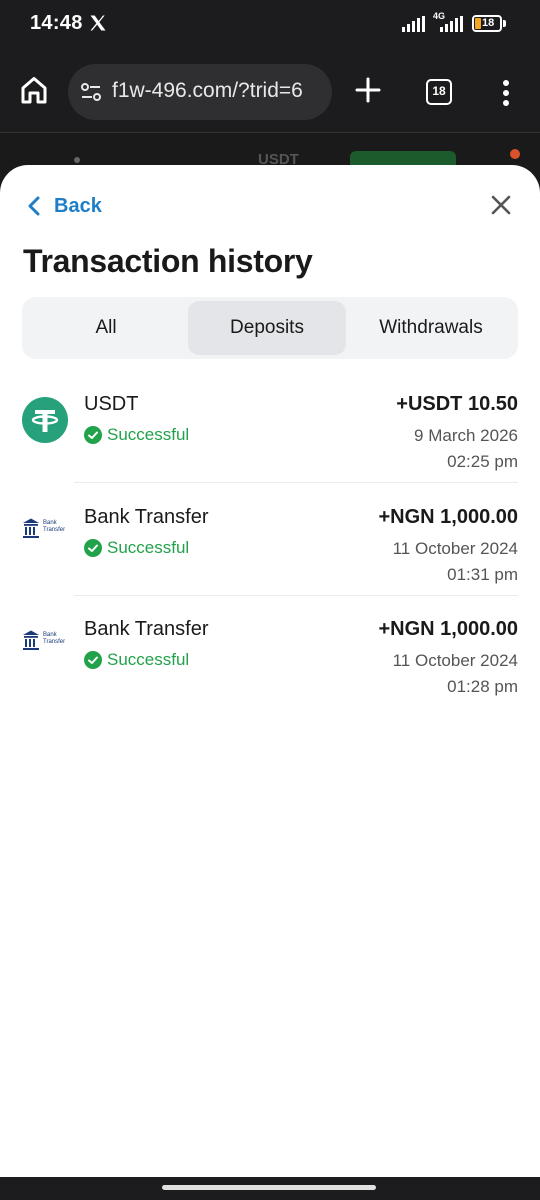  Describe the element at coordinates (482, 686) in the screenshot. I see `transaction-time: 01:28 pm` at that location.